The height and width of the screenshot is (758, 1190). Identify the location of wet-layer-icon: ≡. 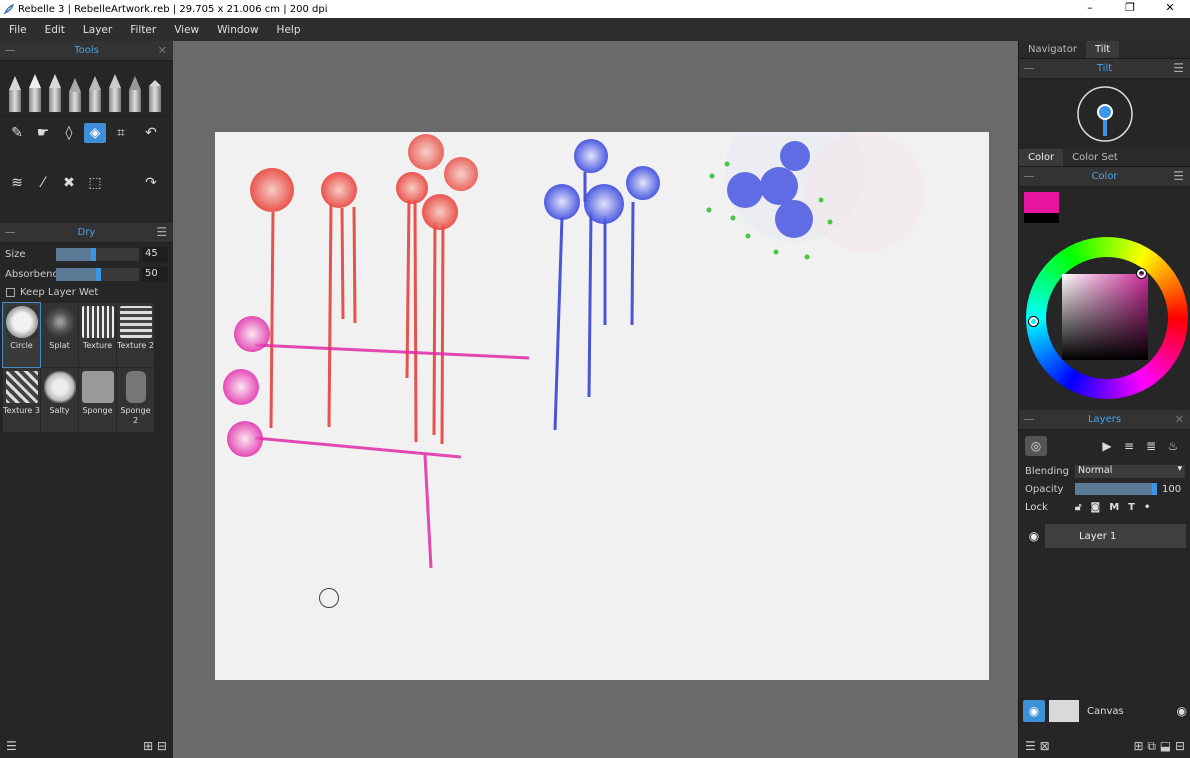
(1129, 446).